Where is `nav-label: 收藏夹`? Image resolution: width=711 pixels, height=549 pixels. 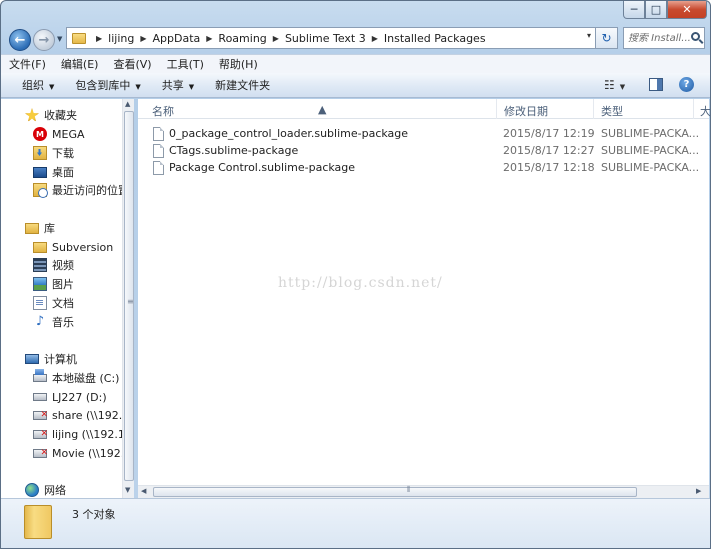 nav-label: 收藏夹 is located at coordinates (60, 115).